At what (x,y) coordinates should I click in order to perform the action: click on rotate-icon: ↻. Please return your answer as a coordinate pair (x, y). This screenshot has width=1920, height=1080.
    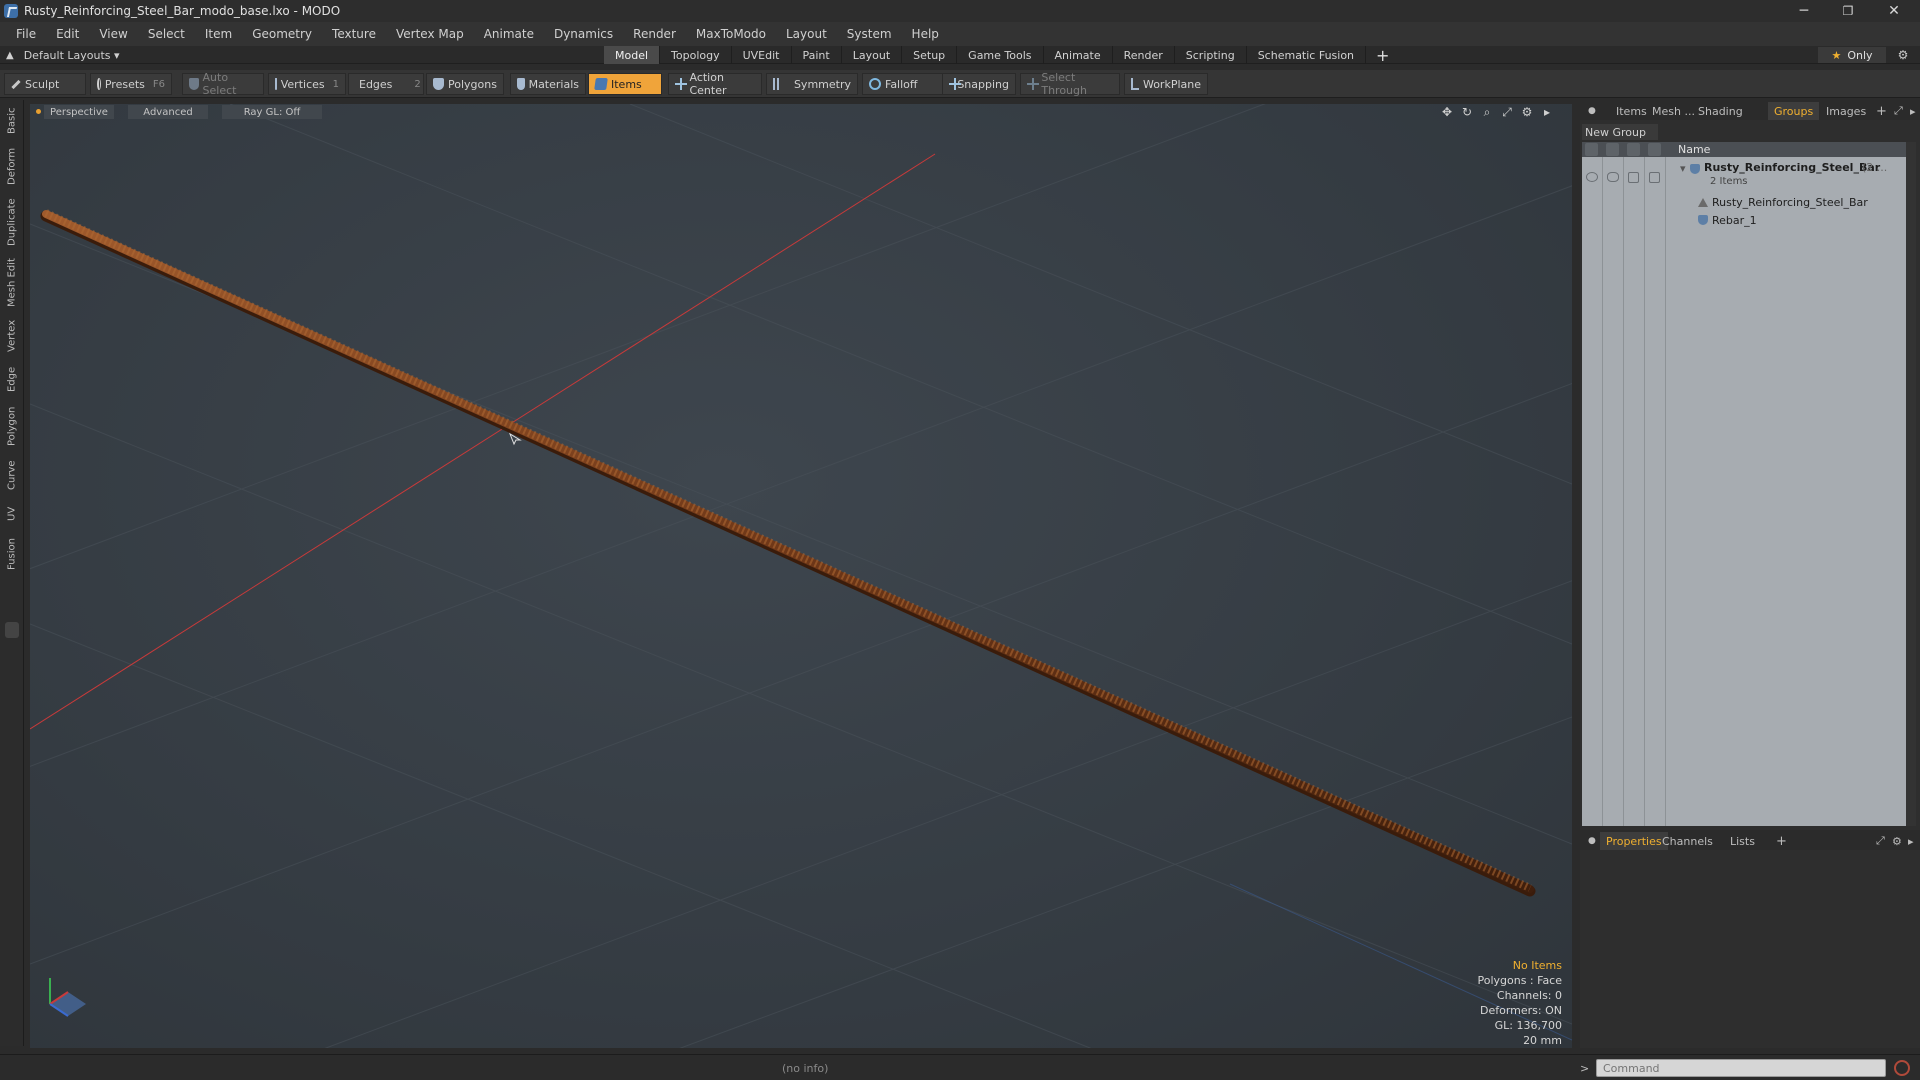
    Looking at the image, I should click on (1467, 112).